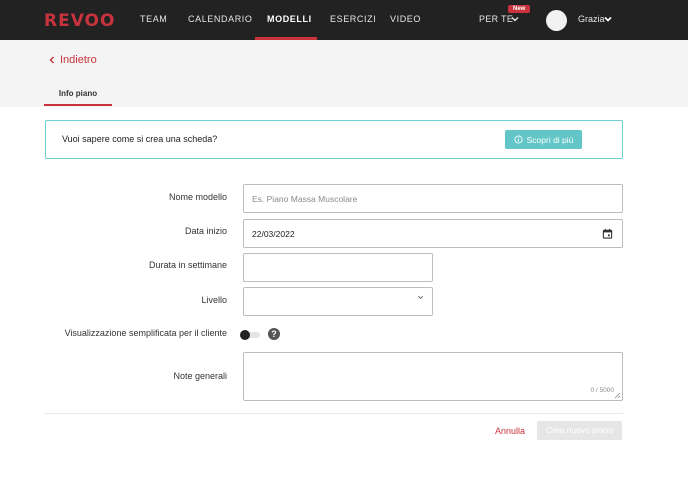 This screenshot has height=479, width=688. What do you see at coordinates (338, 301) in the screenshot?
I see `livello-select` at bounding box center [338, 301].